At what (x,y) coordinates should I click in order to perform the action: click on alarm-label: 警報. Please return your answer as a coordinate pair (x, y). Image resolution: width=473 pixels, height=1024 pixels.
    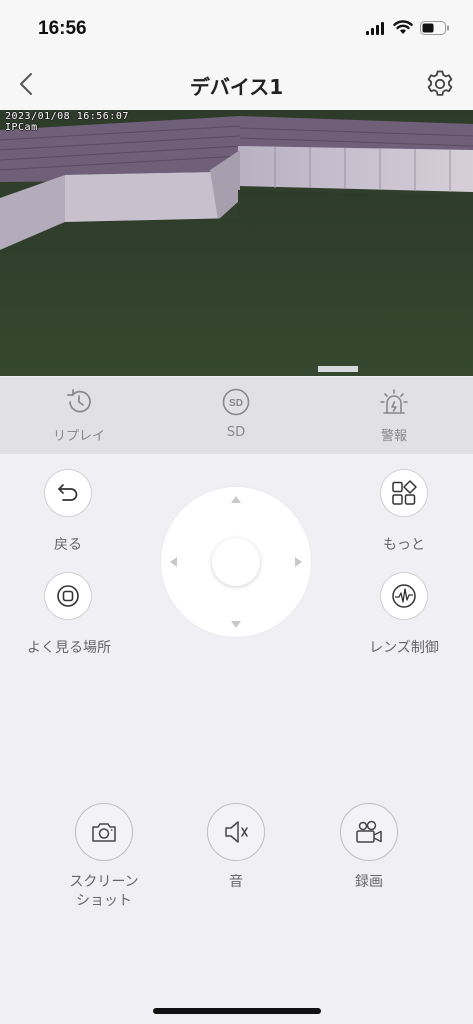
    Looking at the image, I should click on (393, 436).